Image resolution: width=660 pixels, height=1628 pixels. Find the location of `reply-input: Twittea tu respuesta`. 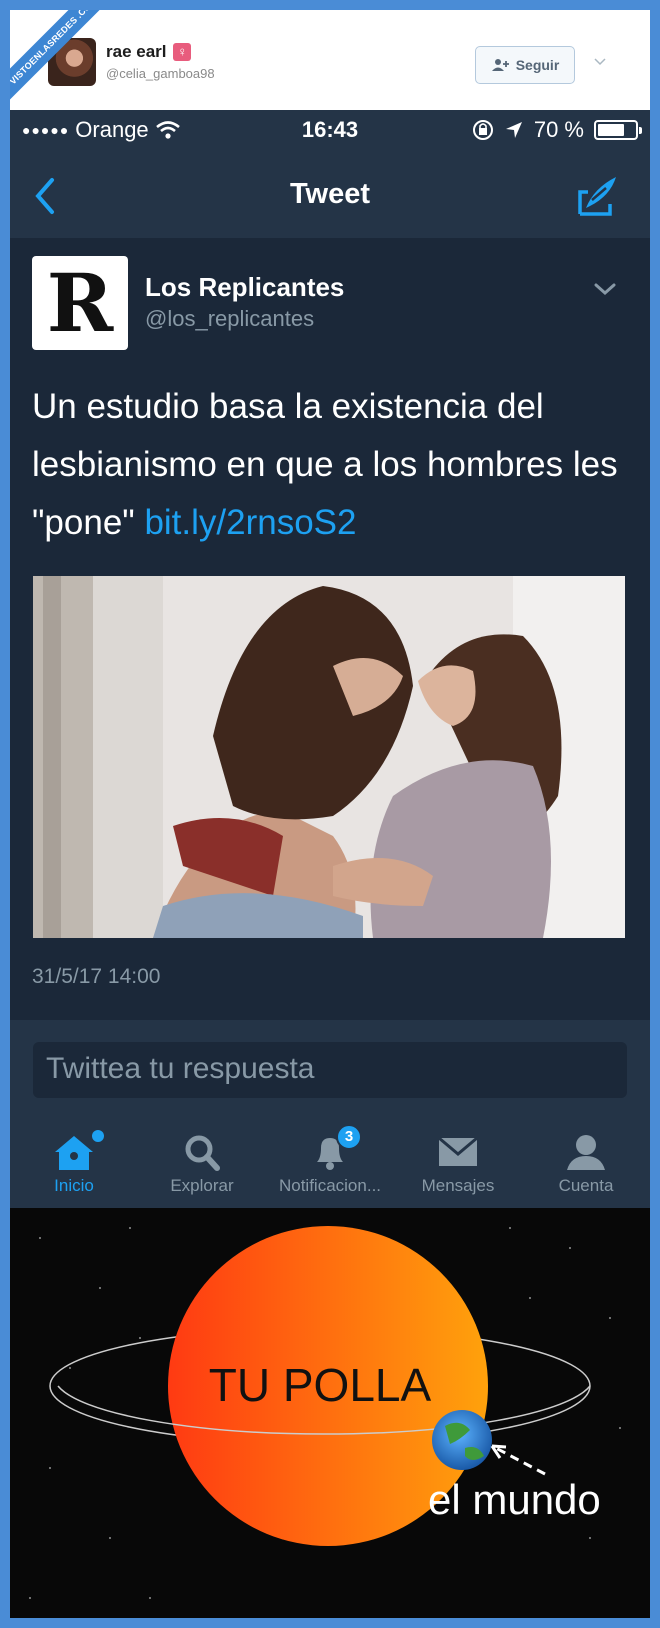

reply-input: Twittea tu respuesta is located at coordinates (330, 1070).